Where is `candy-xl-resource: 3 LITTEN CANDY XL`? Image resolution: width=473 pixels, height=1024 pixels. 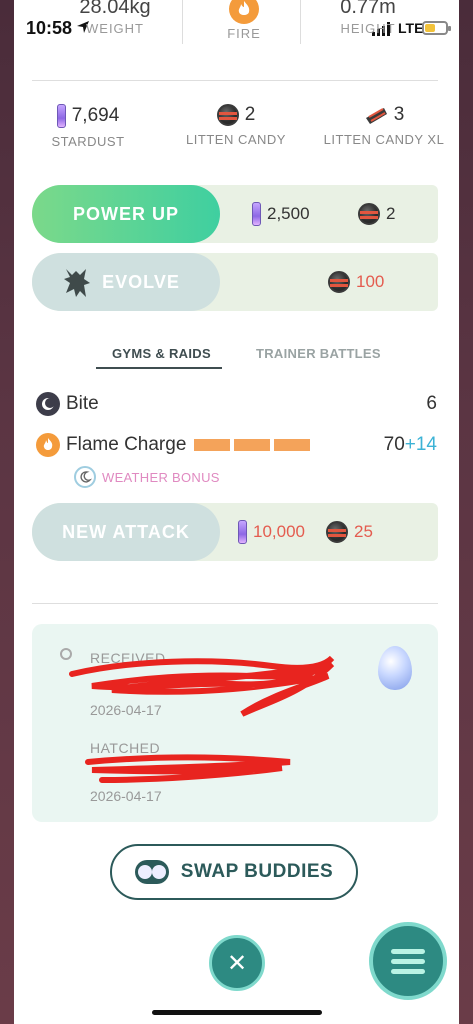 candy-xl-resource: 3 LITTEN CANDY XL is located at coordinates (384, 125).